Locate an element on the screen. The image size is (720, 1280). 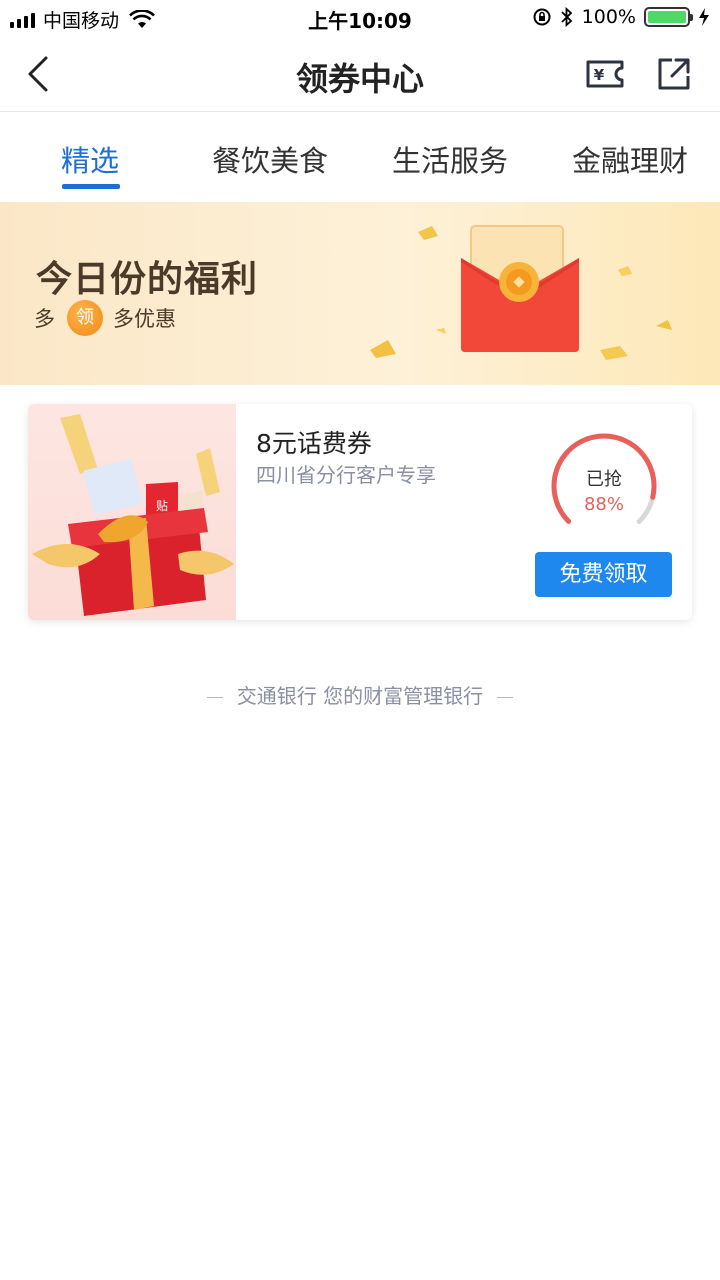
gift-box-image: 贴 is located at coordinates (132, 512).